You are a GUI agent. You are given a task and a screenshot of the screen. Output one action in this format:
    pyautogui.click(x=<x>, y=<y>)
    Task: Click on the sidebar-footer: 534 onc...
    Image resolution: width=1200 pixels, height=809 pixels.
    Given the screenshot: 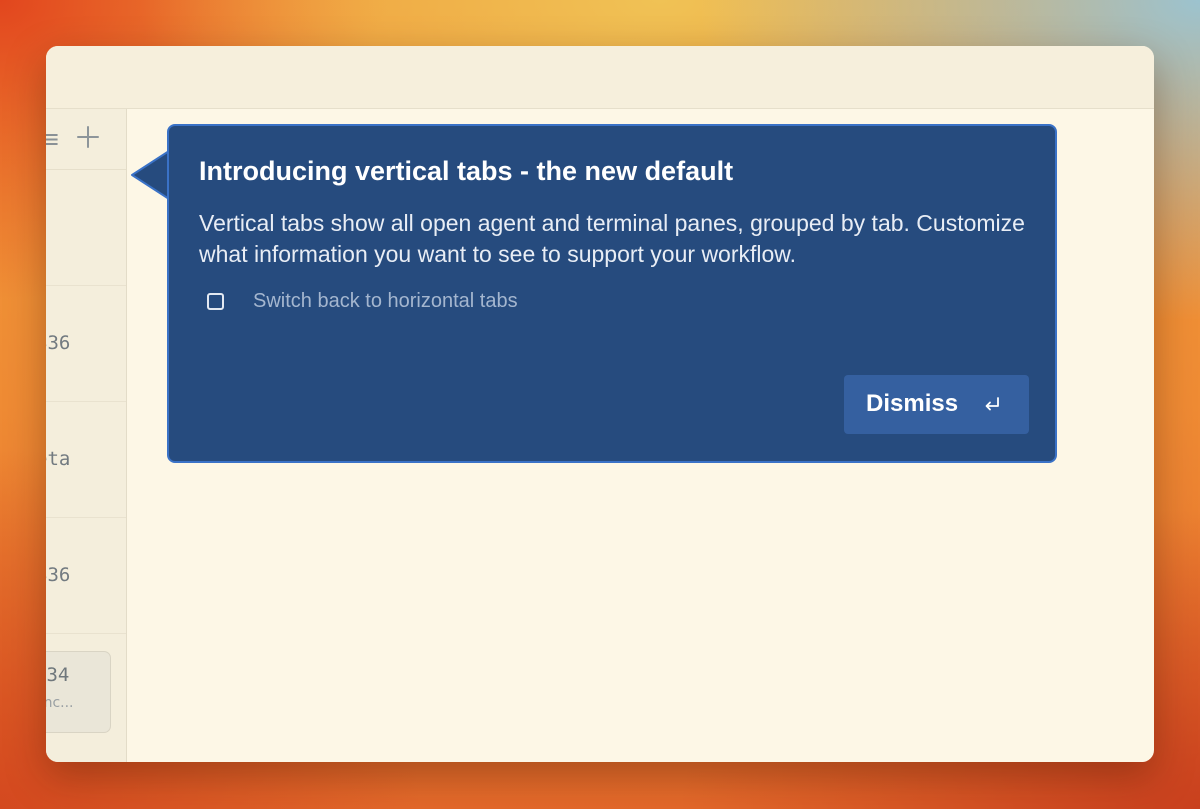 What is the action you would take?
    pyautogui.click(x=86, y=698)
    